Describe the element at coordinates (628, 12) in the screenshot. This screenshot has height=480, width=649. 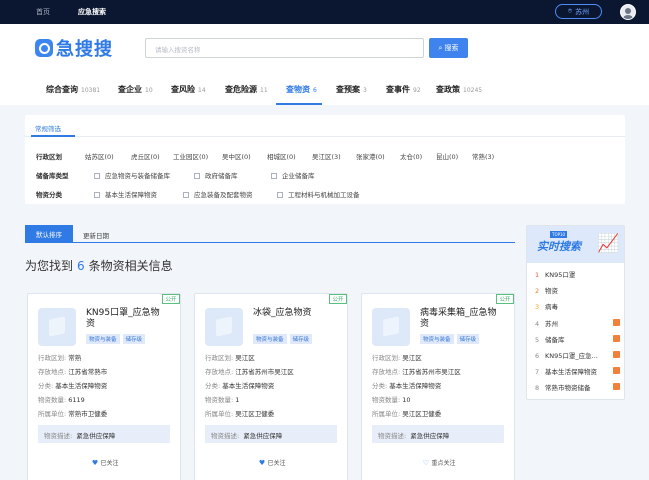
I see `avatar` at that location.